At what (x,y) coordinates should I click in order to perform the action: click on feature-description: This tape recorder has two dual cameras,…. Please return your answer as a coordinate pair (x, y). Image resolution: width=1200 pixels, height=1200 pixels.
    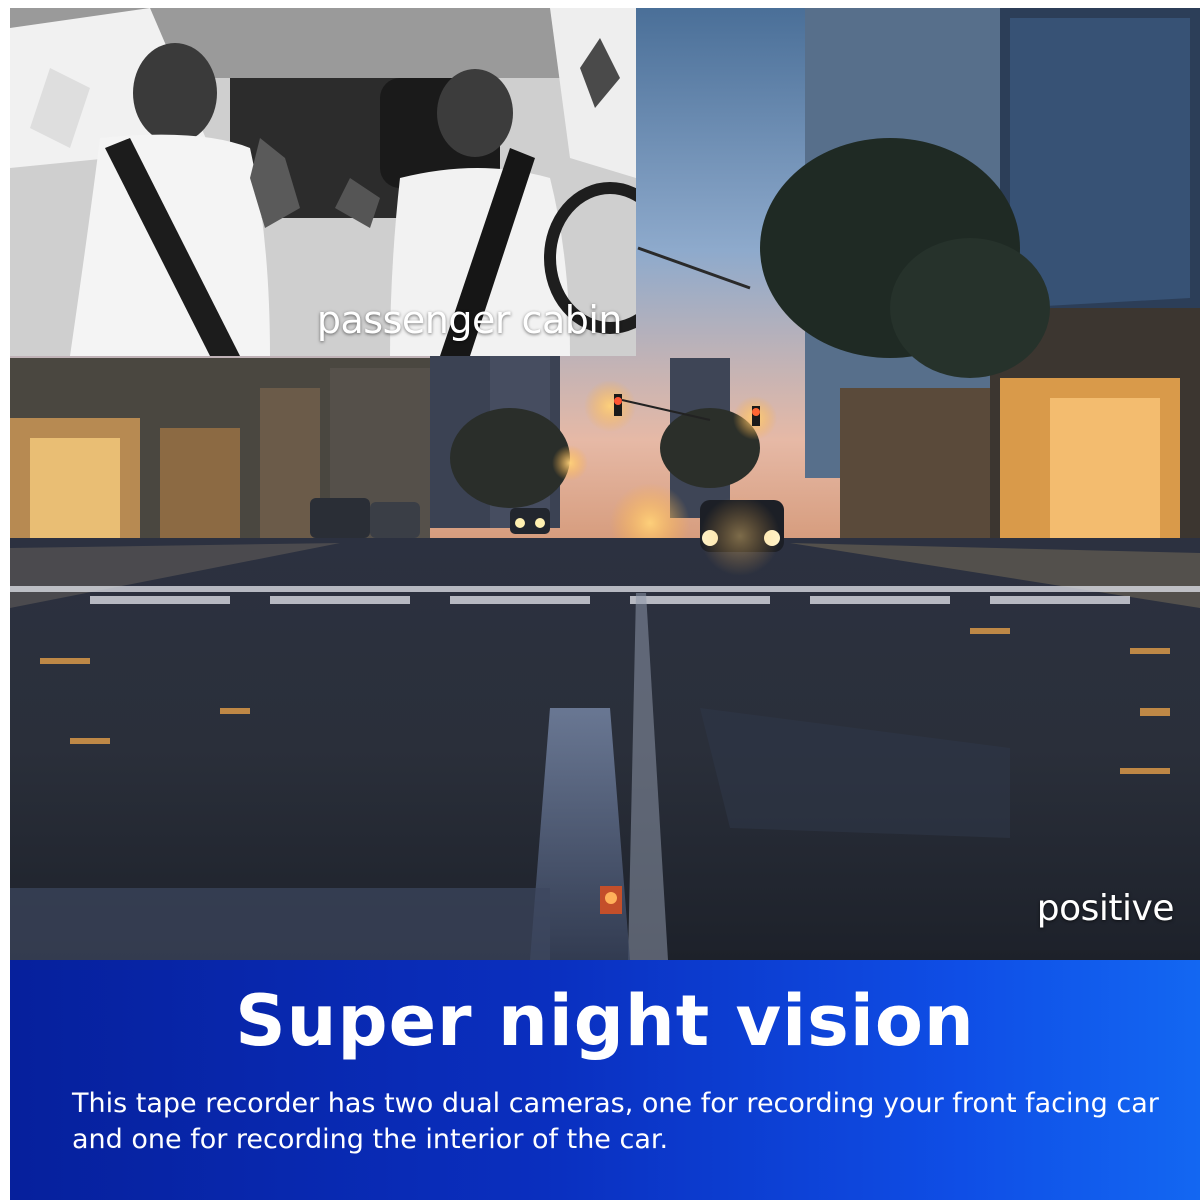
    Looking at the image, I should click on (615, 1121).